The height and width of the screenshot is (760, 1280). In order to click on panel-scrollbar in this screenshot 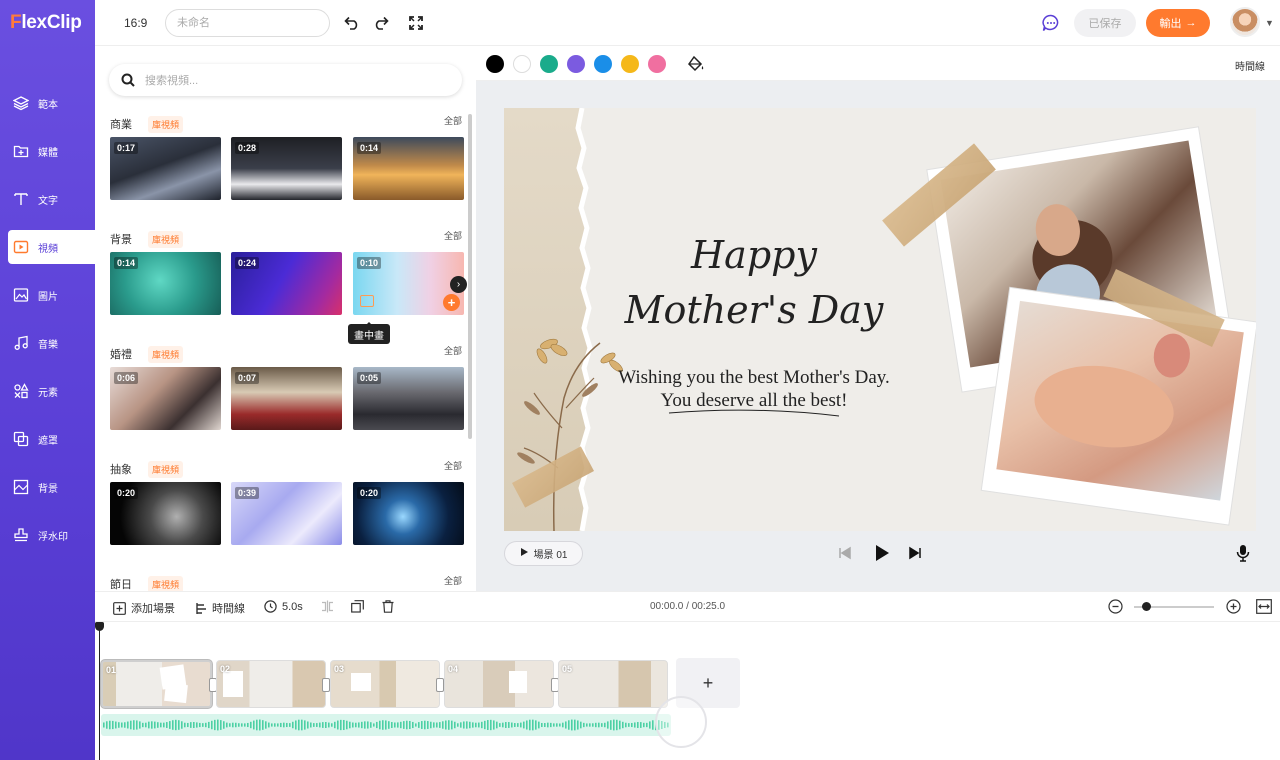, I will do `click(470, 276)`.